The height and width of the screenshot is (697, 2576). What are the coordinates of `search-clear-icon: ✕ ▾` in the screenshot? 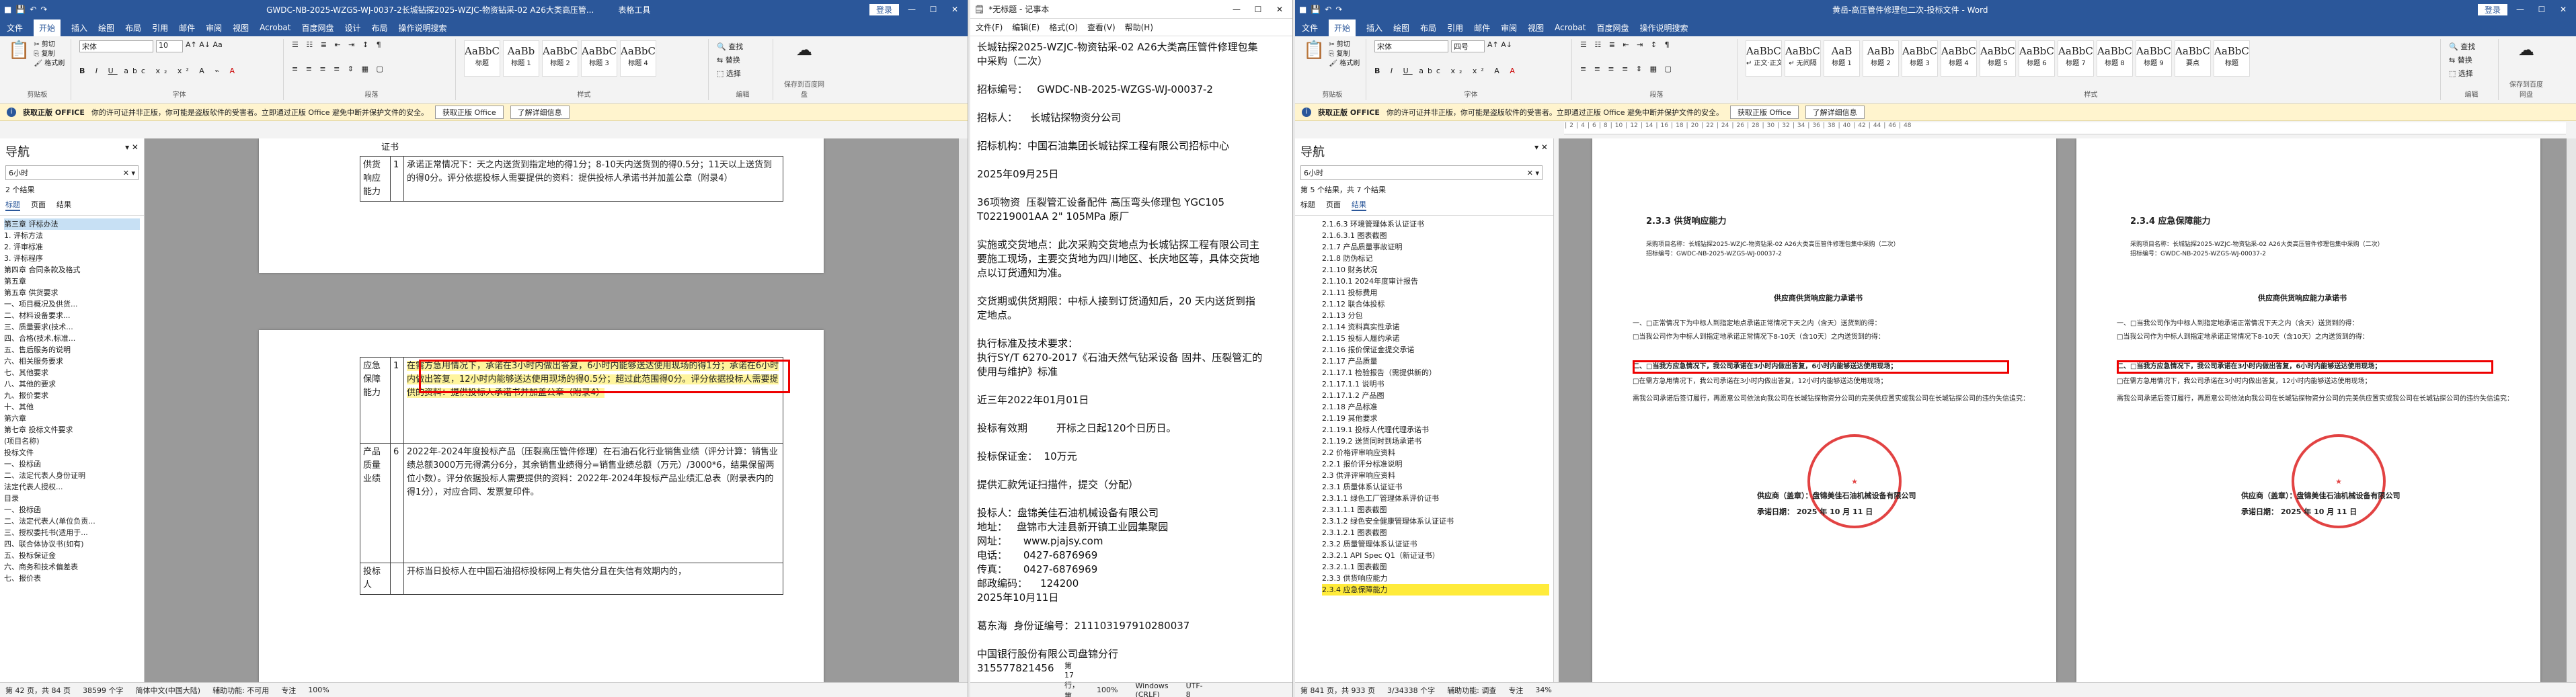 It's located at (1533, 173).